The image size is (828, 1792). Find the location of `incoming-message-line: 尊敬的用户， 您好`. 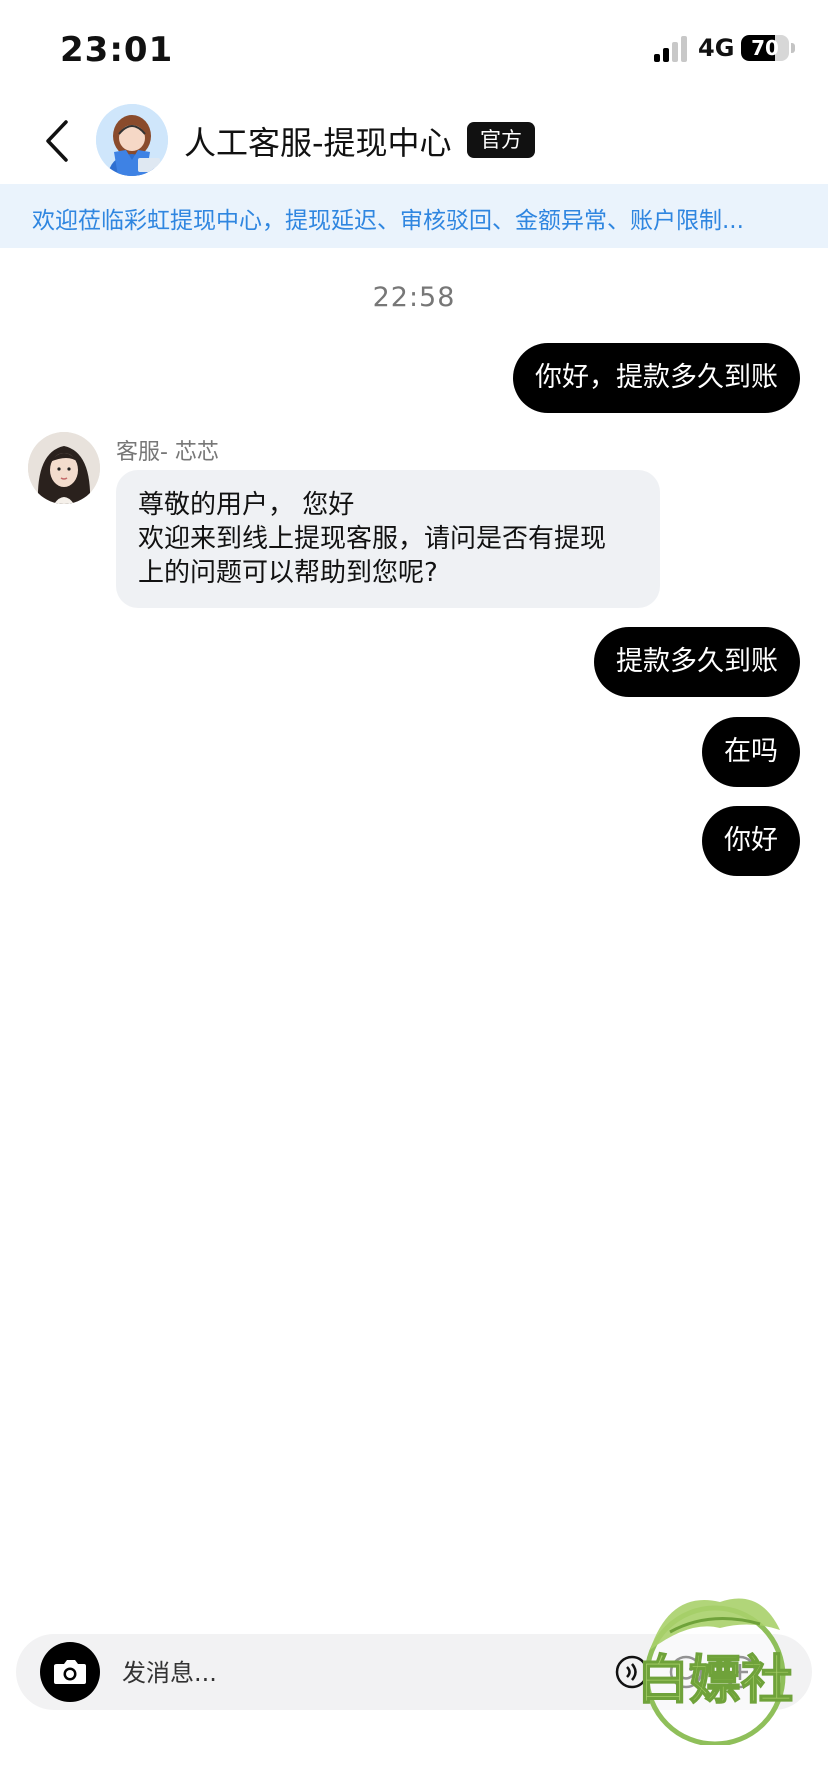

incoming-message-line: 尊敬的用户， 您好 is located at coordinates (246, 505).